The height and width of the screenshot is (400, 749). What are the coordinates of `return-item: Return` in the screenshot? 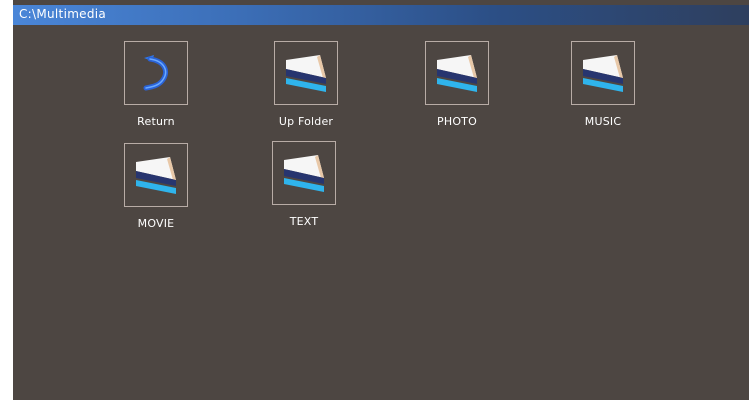 It's located at (147, 91).